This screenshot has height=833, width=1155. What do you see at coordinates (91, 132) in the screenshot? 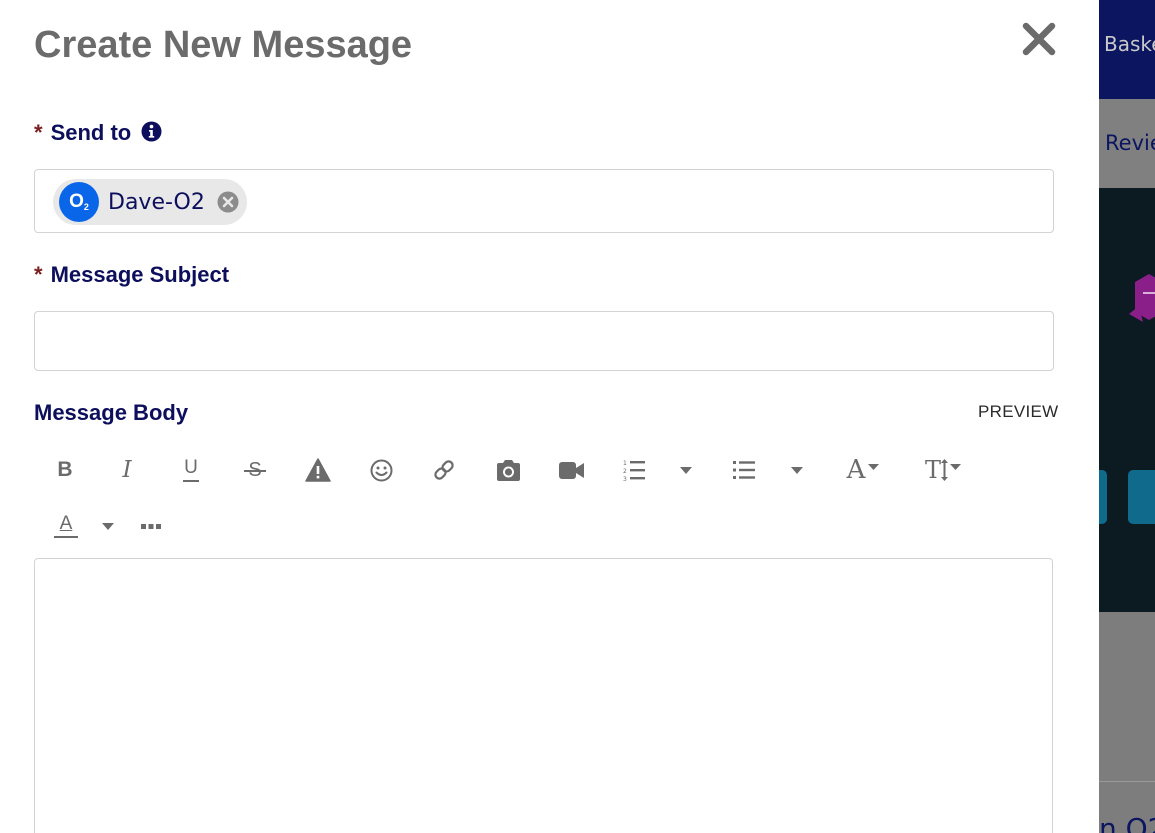
I see `send-to-label-text: Send to` at bounding box center [91, 132].